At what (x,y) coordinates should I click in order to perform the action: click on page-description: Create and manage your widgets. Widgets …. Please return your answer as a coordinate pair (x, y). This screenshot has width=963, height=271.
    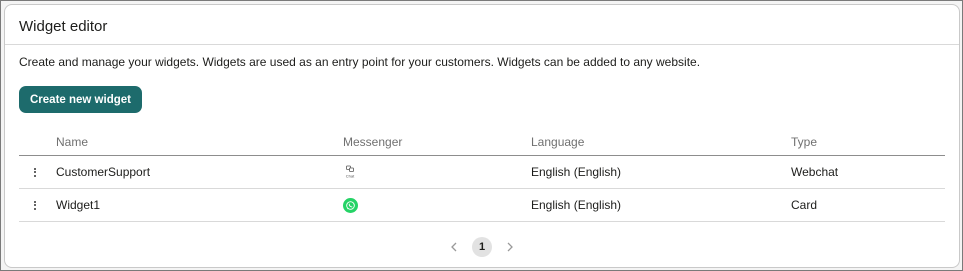
    Looking at the image, I should click on (360, 62).